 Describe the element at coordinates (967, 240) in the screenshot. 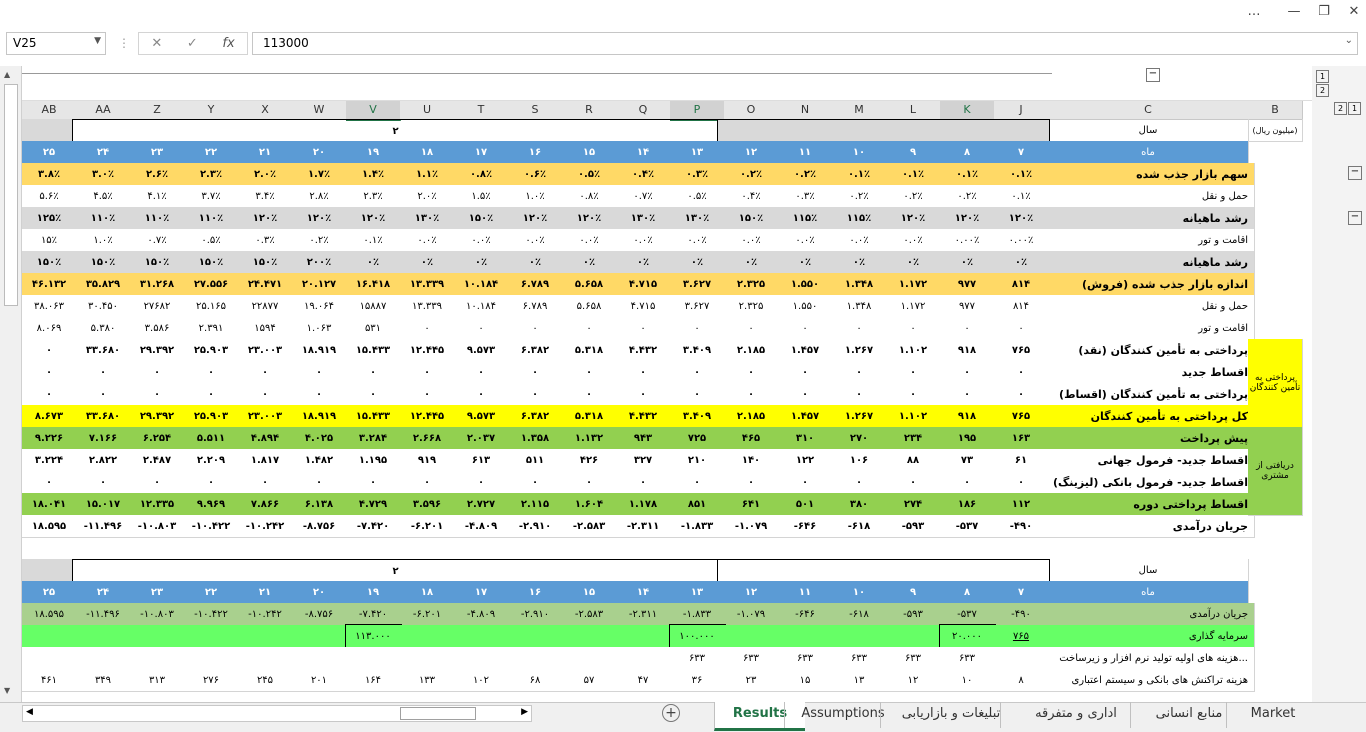

I see `data-cell: ۰.۰۰٪` at that location.